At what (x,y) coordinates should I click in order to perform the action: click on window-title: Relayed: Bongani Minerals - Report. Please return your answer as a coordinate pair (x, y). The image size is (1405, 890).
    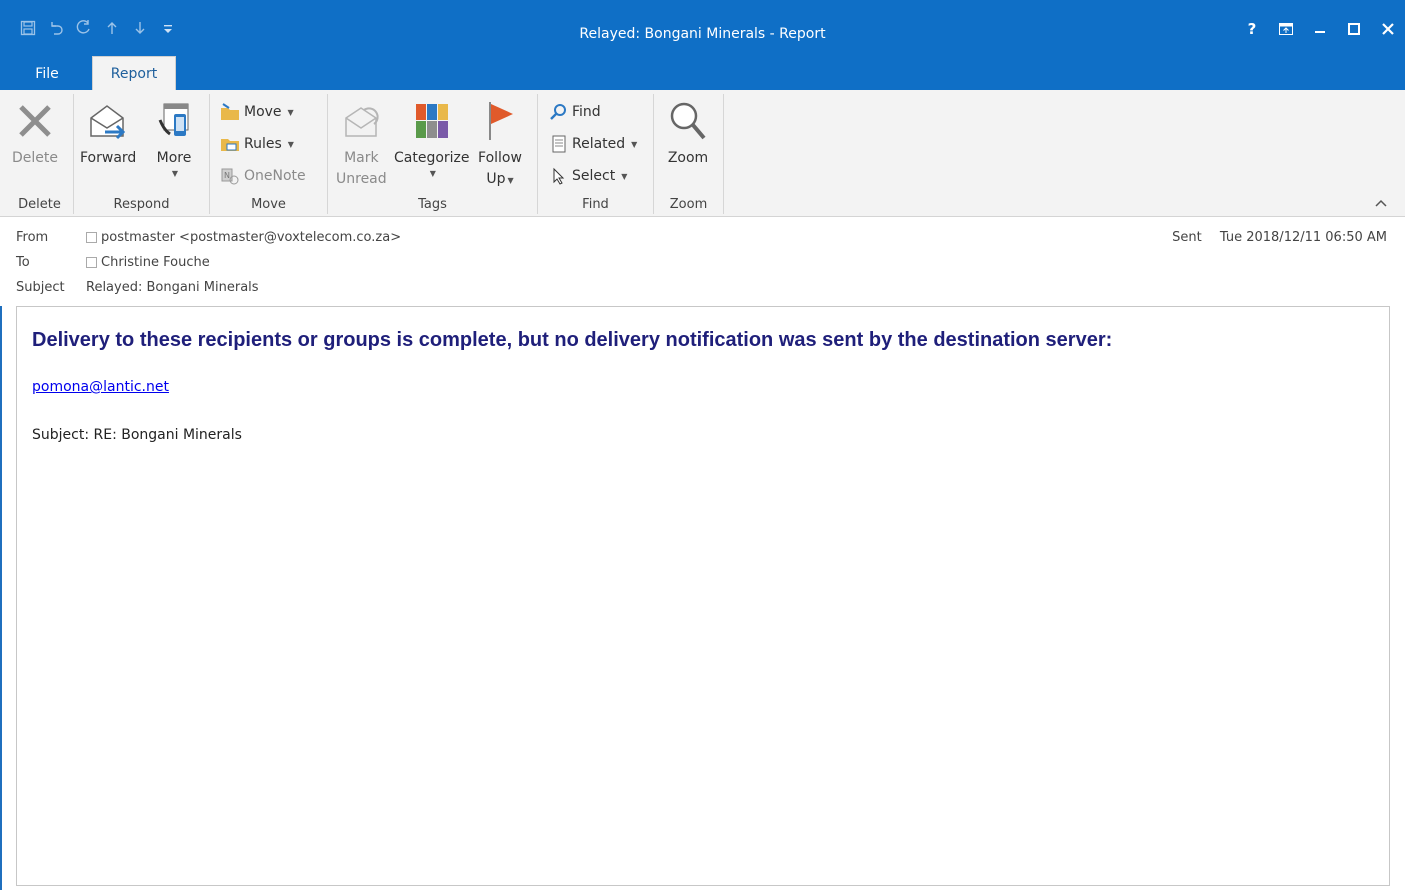
    Looking at the image, I should click on (702, 34).